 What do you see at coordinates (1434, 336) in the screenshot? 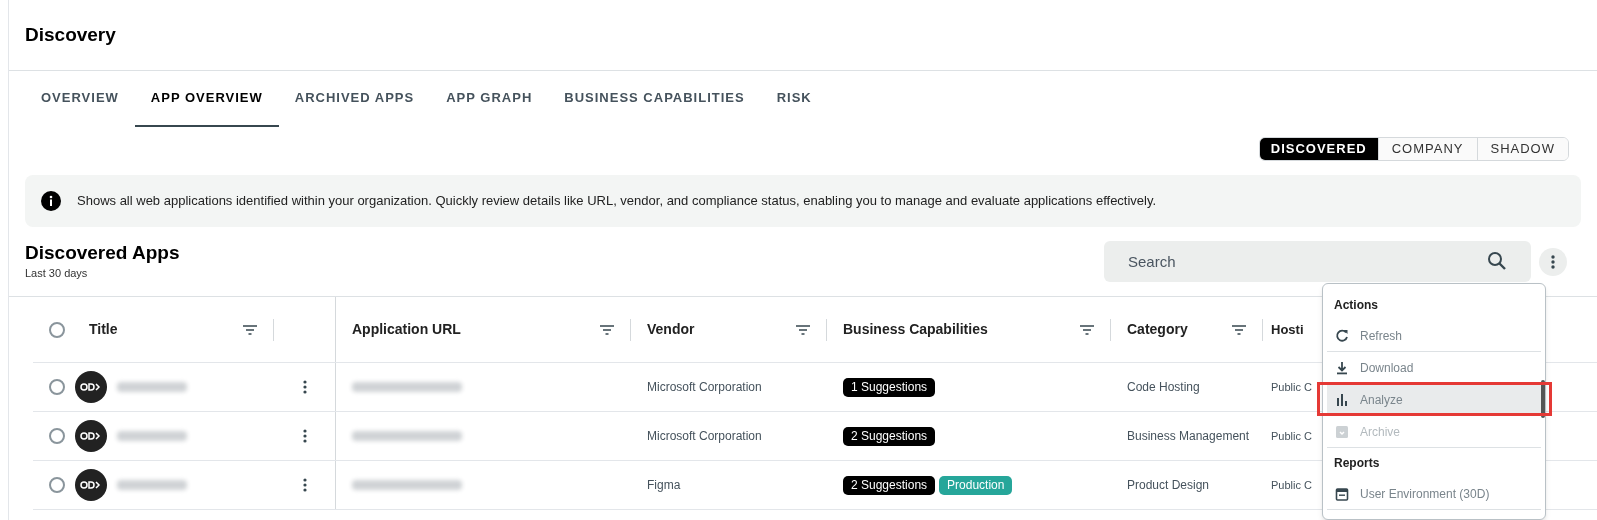
I see `menu-item: Refresh` at bounding box center [1434, 336].